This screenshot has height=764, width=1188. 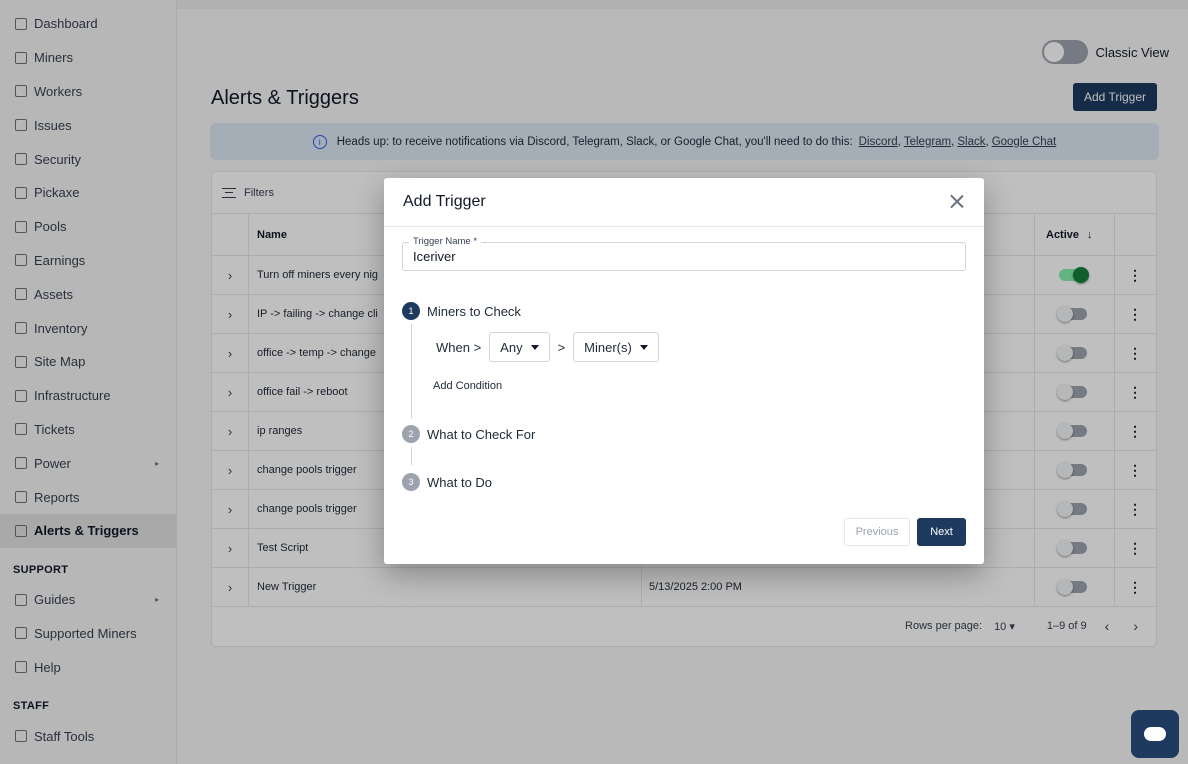 What do you see at coordinates (467, 386) in the screenshot?
I see `add-condition-button: Add Condition` at bounding box center [467, 386].